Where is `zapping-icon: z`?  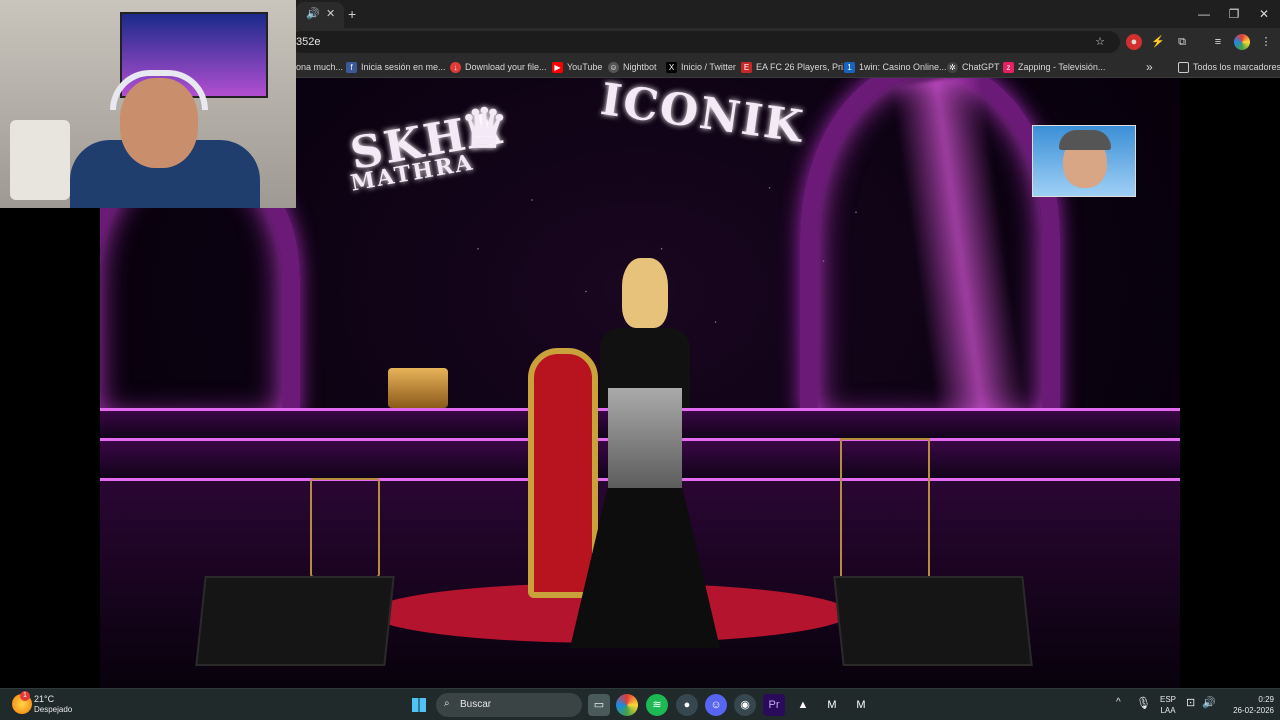 zapping-icon: z is located at coordinates (1008, 67).